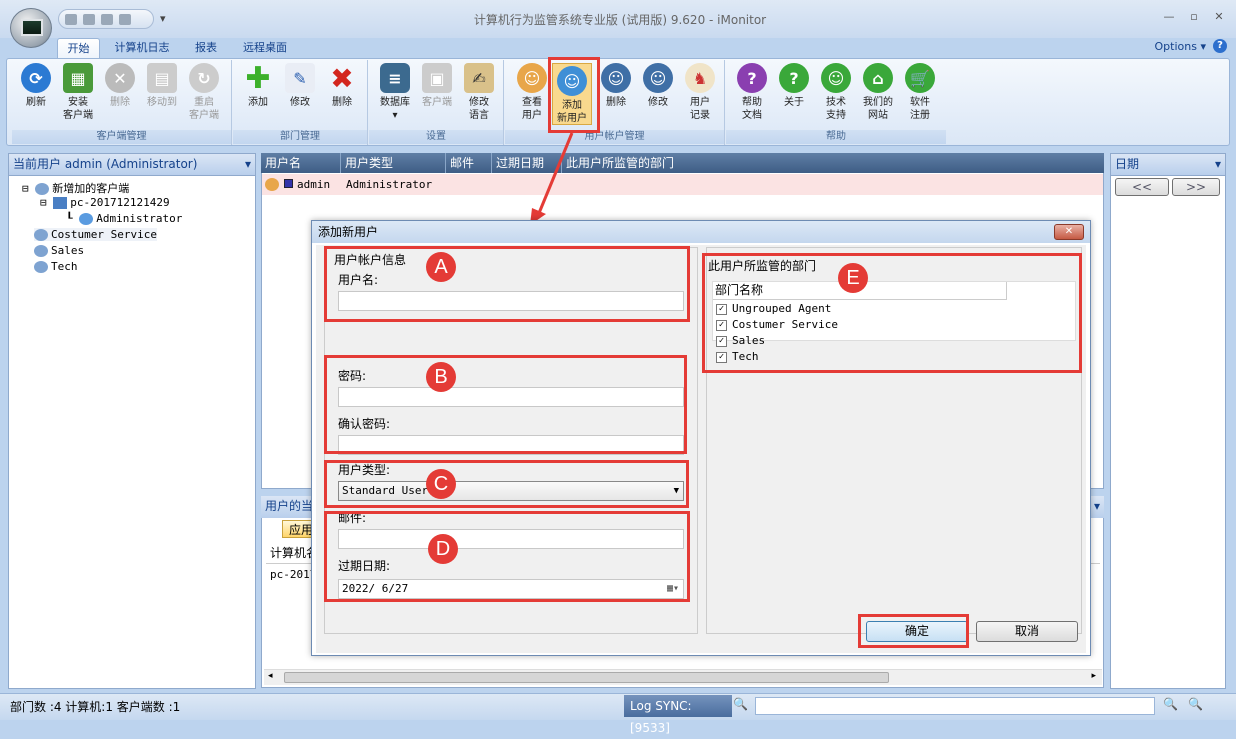 The width and height of the screenshot is (1236, 739). Describe the element at coordinates (441, 484) in the screenshot. I see `marker-c: C` at that location.